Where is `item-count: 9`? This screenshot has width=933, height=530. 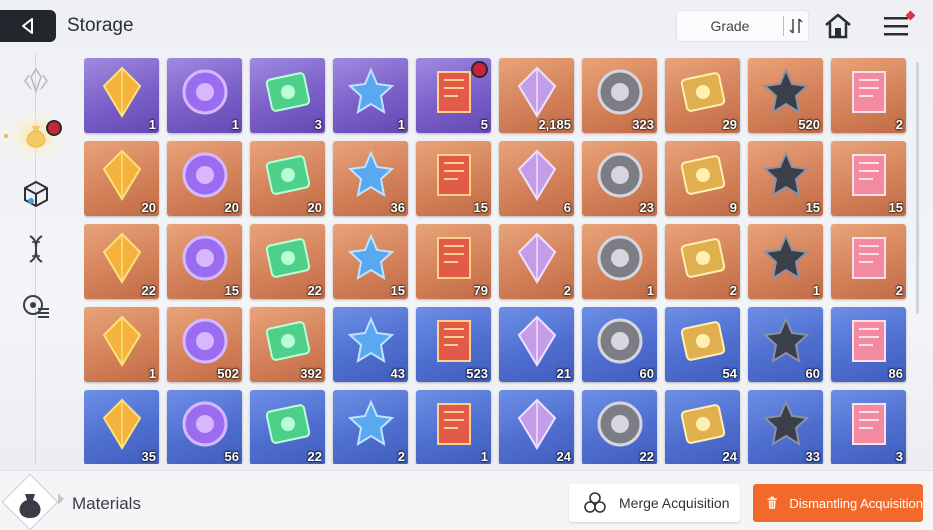 item-count: 9 is located at coordinates (733, 207).